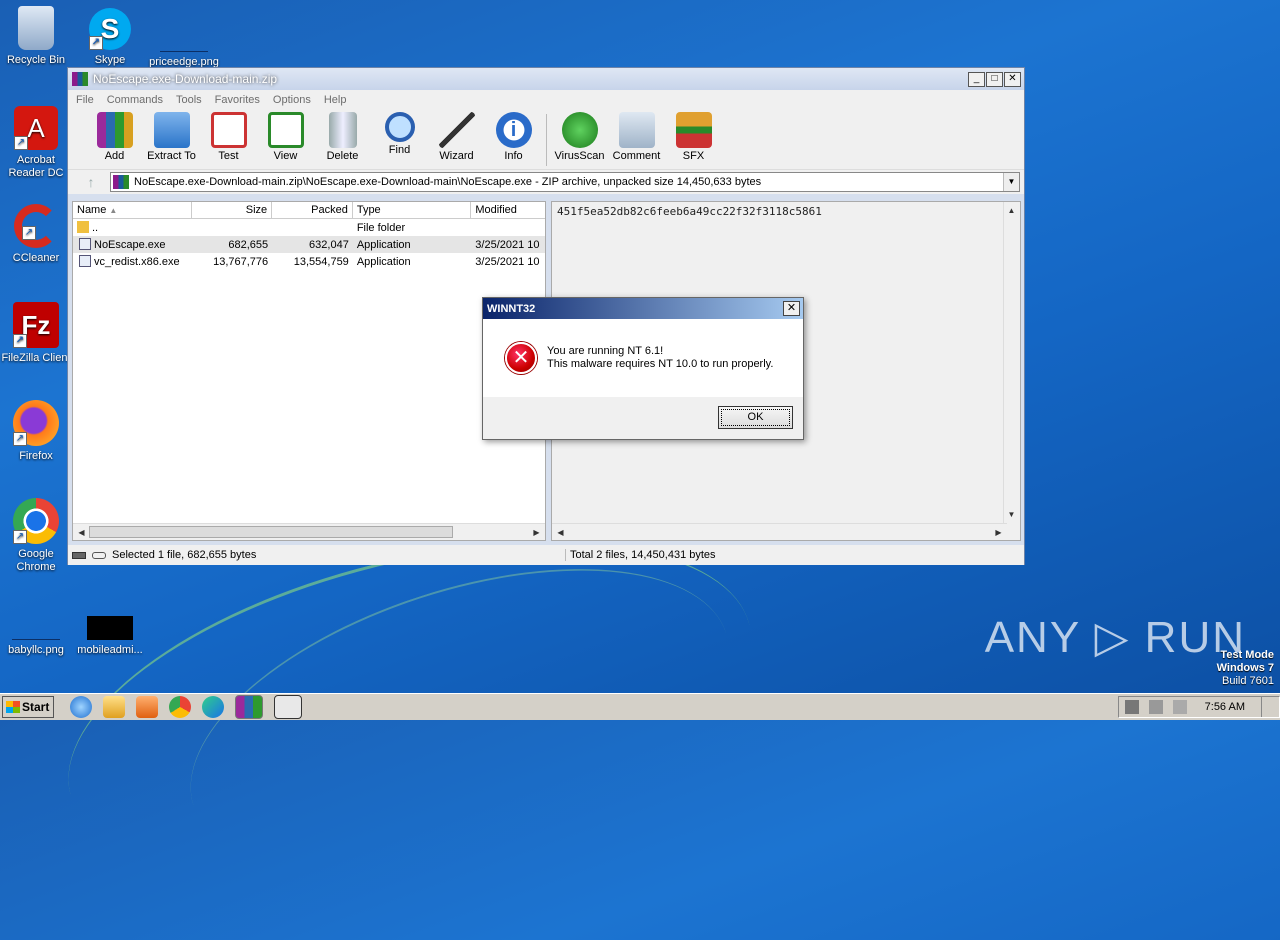 The height and width of the screenshot is (940, 1280). What do you see at coordinates (1011, 363) in the screenshot?
I see `vertical-scrollbar: ▲ ▼` at bounding box center [1011, 363].